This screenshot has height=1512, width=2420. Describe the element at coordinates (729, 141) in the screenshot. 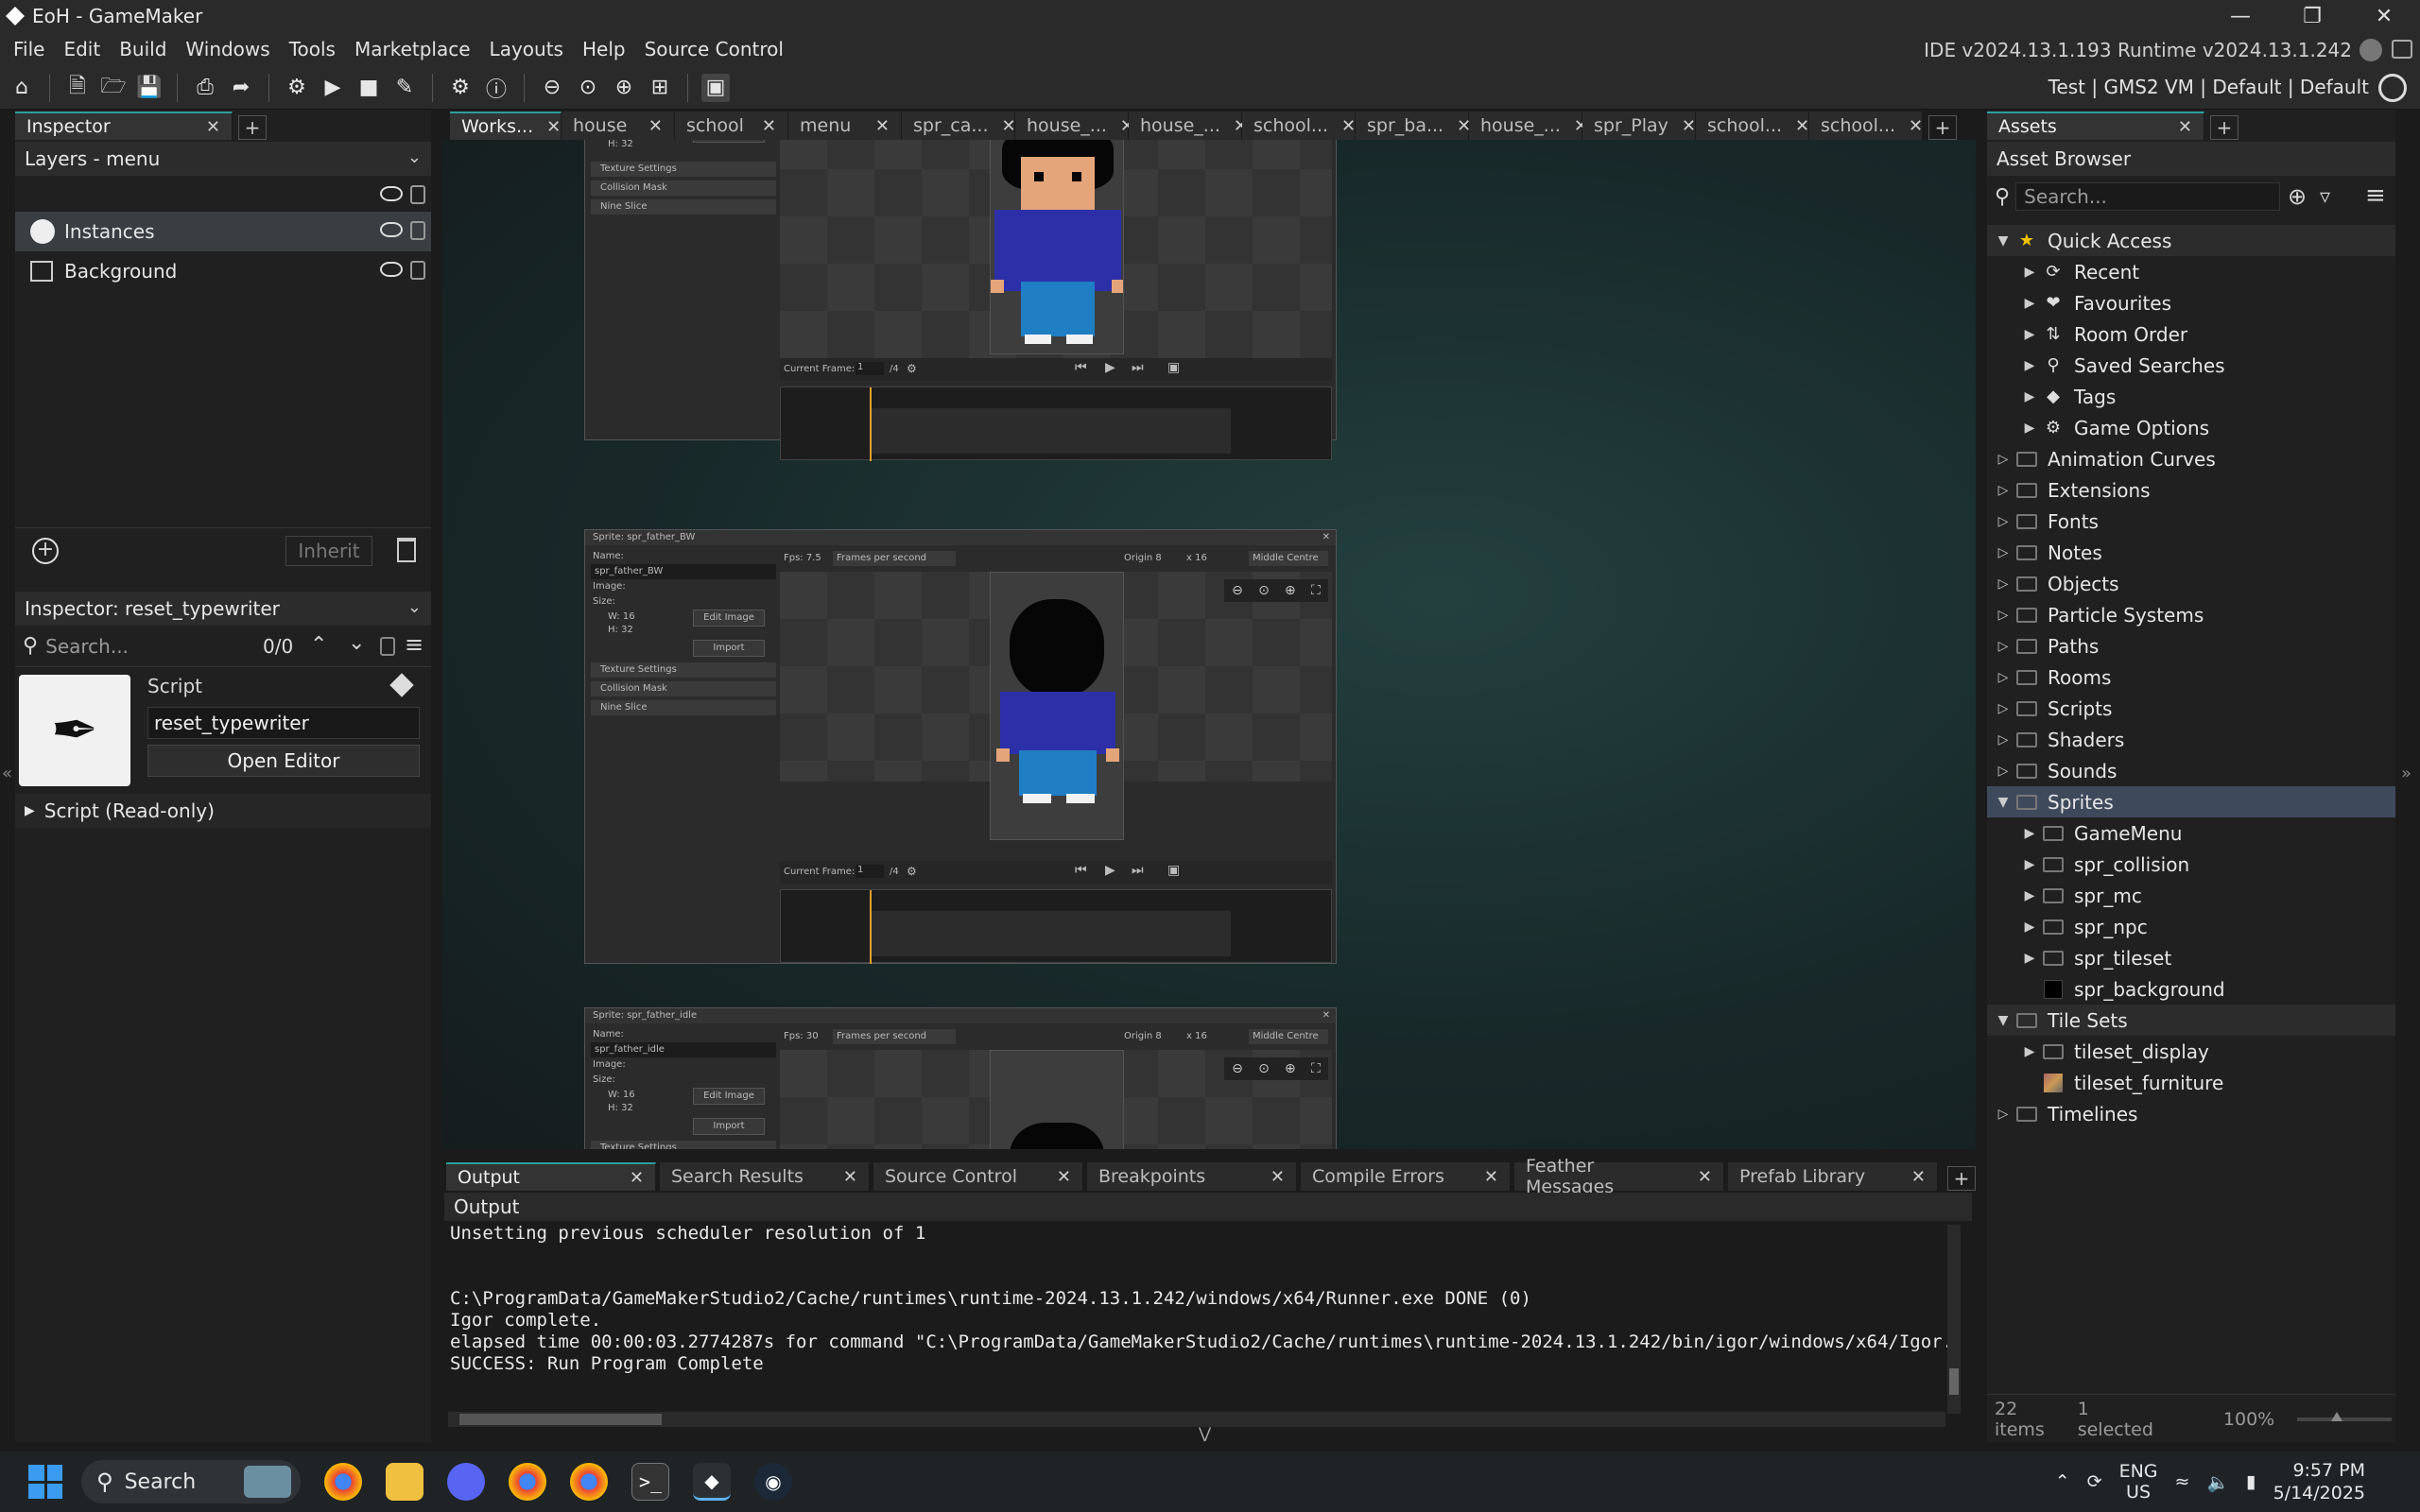

I see `import-button: Import` at that location.